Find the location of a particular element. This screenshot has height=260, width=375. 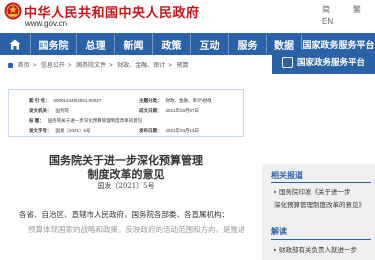

header-link-traditional: 繁 is located at coordinates (357, 9).